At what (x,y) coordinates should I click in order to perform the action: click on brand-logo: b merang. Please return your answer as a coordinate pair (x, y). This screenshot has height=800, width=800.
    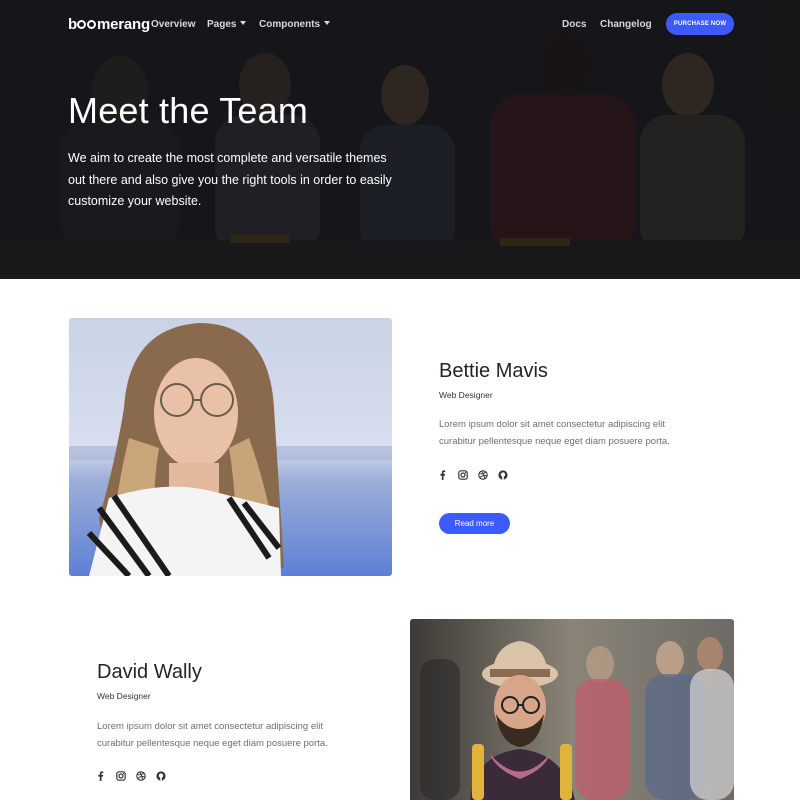
    Looking at the image, I should click on (109, 24).